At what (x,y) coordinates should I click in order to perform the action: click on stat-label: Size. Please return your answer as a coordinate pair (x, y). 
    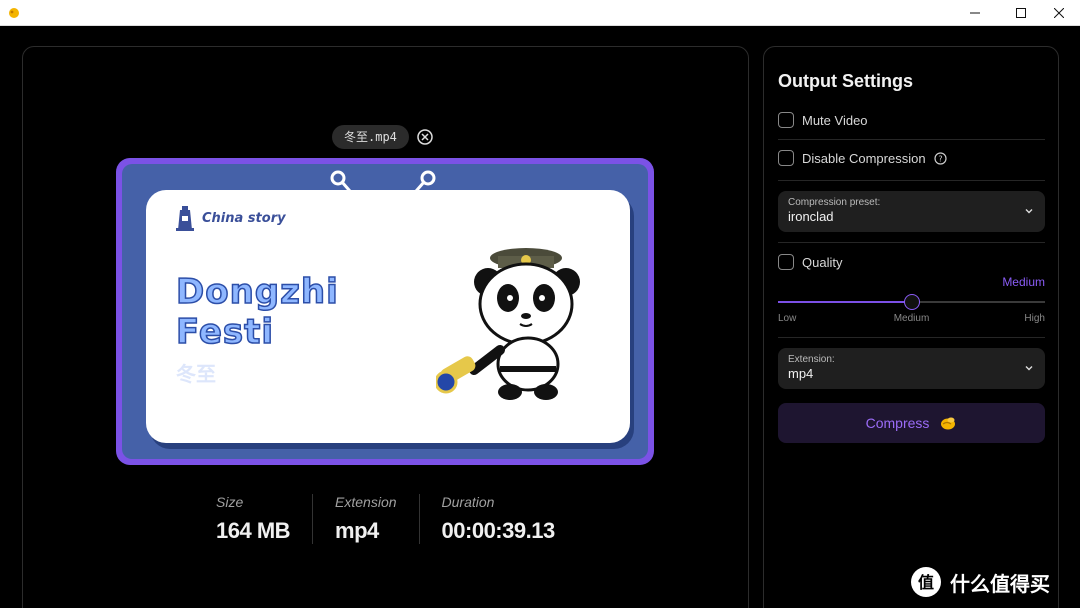
    Looking at the image, I should click on (230, 502).